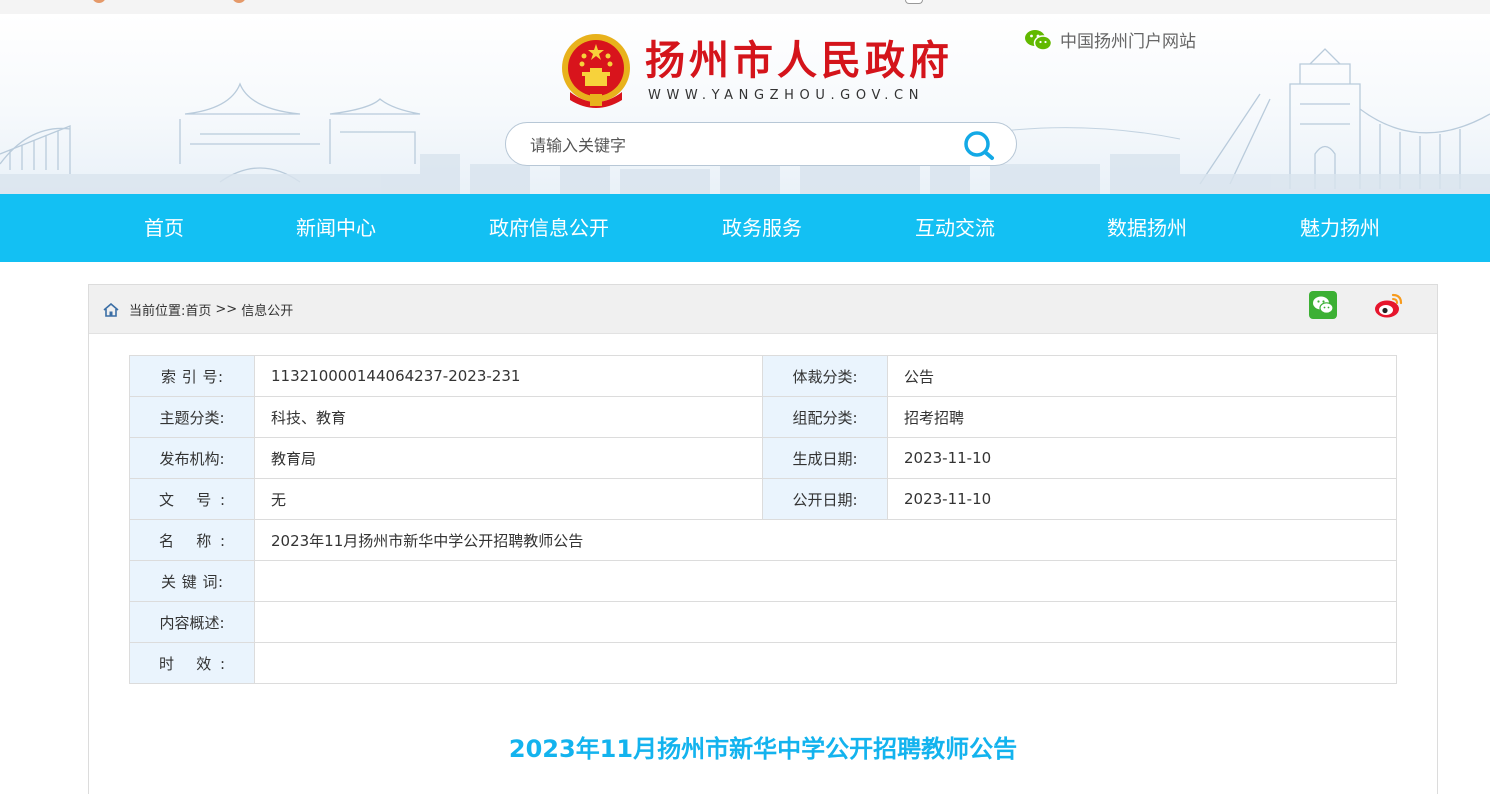 This screenshot has height=794, width=1490. What do you see at coordinates (508, 458) in the screenshot?
I see `value-publisher: 教育局` at bounding box center [508, 458].